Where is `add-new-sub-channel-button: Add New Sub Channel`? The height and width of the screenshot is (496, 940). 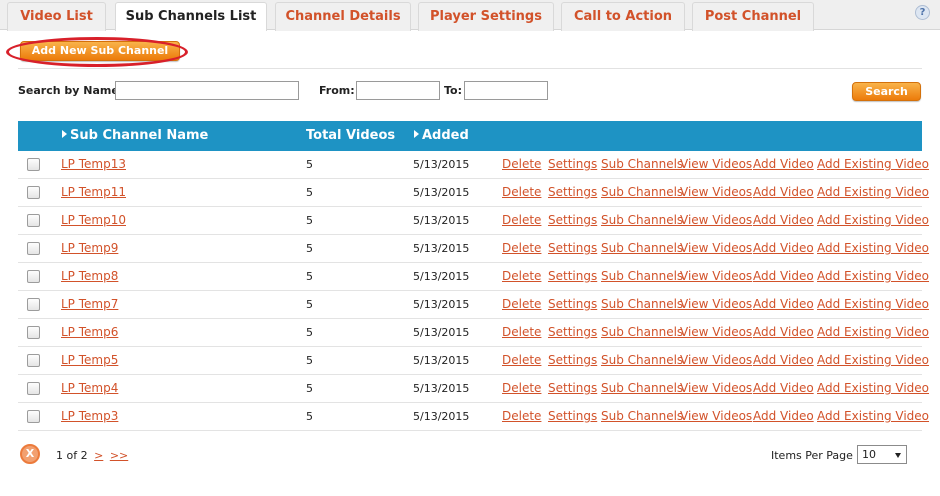 add-new-sub-channel-button: Add New Sub Channel is located at coordinates (100, 51).